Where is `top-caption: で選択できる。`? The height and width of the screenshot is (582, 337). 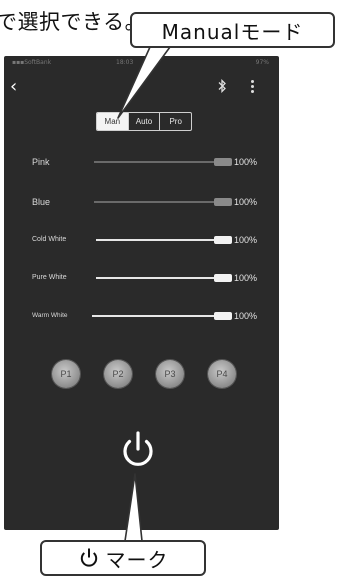 top-caption: で選択できる。 is located at coordinates (73, 22).